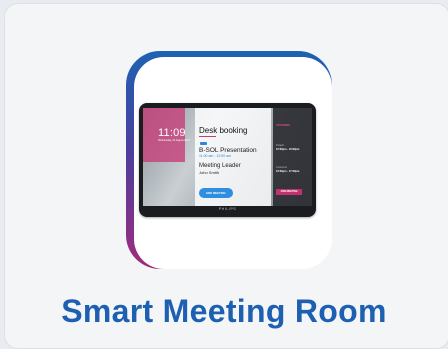  Describe the element at coordinates (224, 311) in the screenshot. I see `card-title: Smart Meeting Room` at that location.